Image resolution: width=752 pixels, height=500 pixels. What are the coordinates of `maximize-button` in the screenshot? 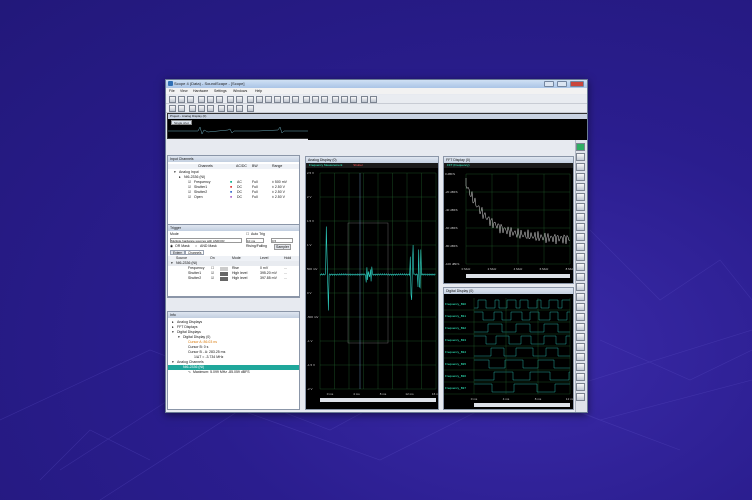 It's located at (562, 84).